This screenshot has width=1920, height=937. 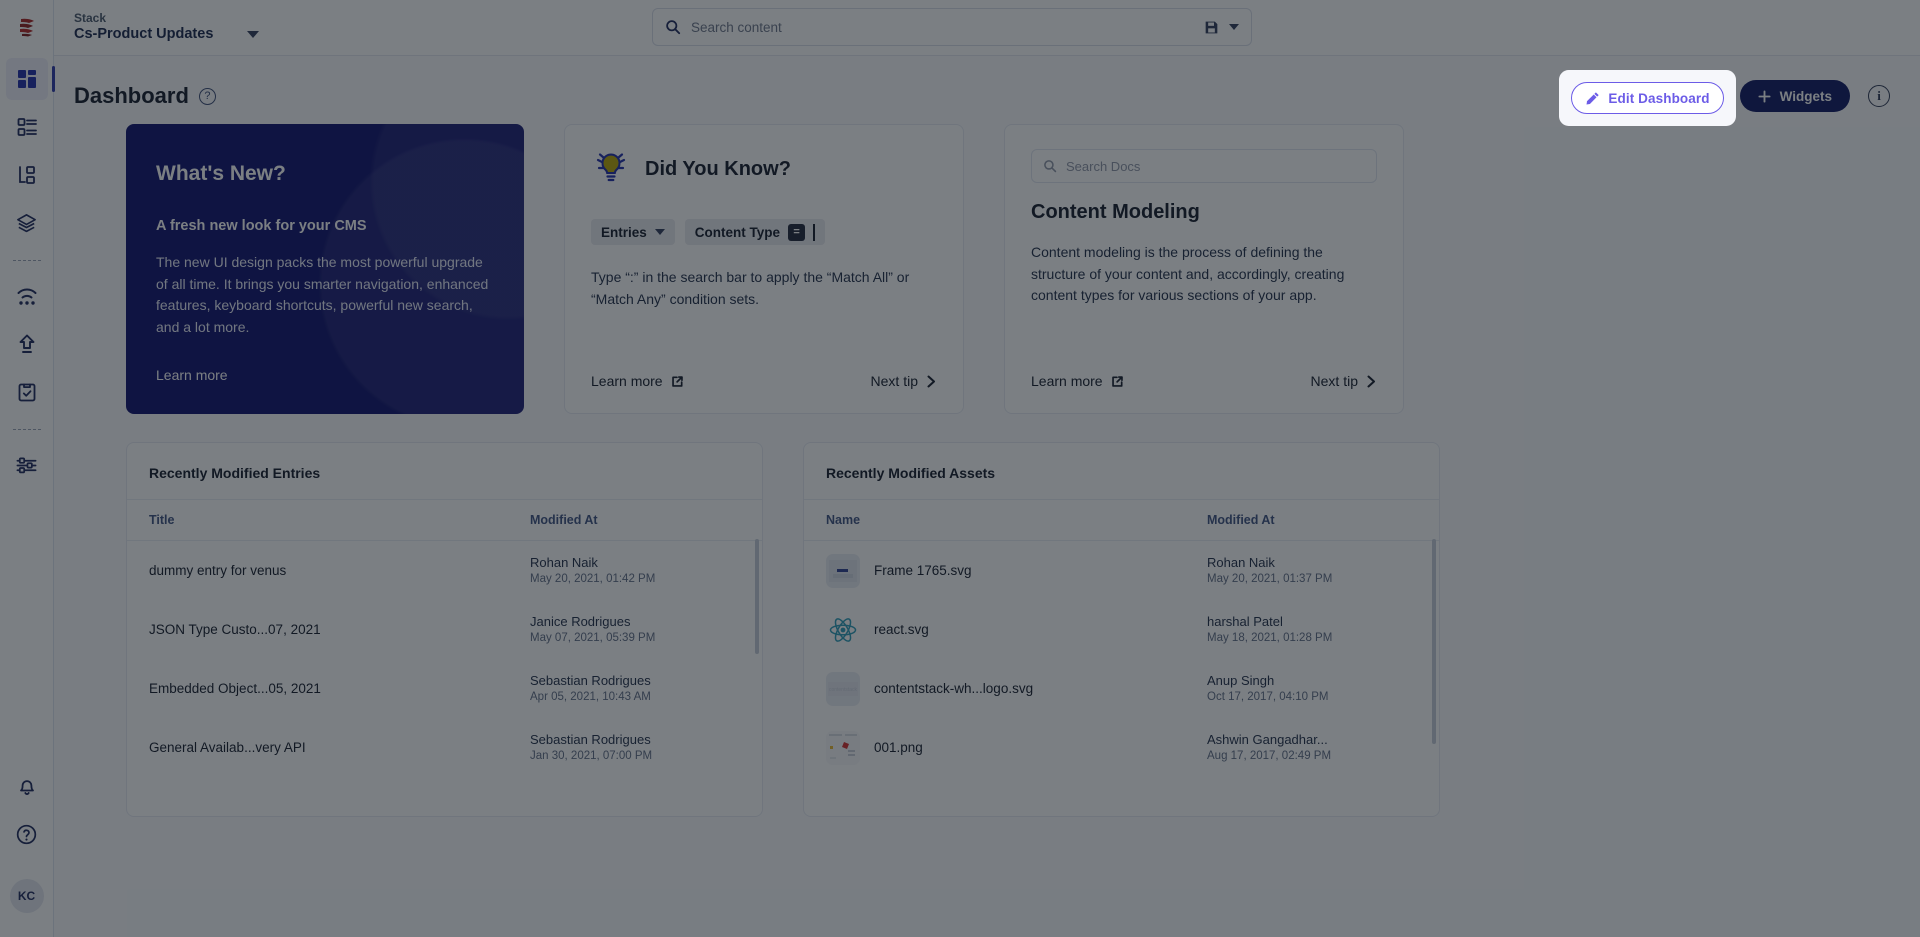 I want to click on react-logo-icon, so click(x=843, y=629).